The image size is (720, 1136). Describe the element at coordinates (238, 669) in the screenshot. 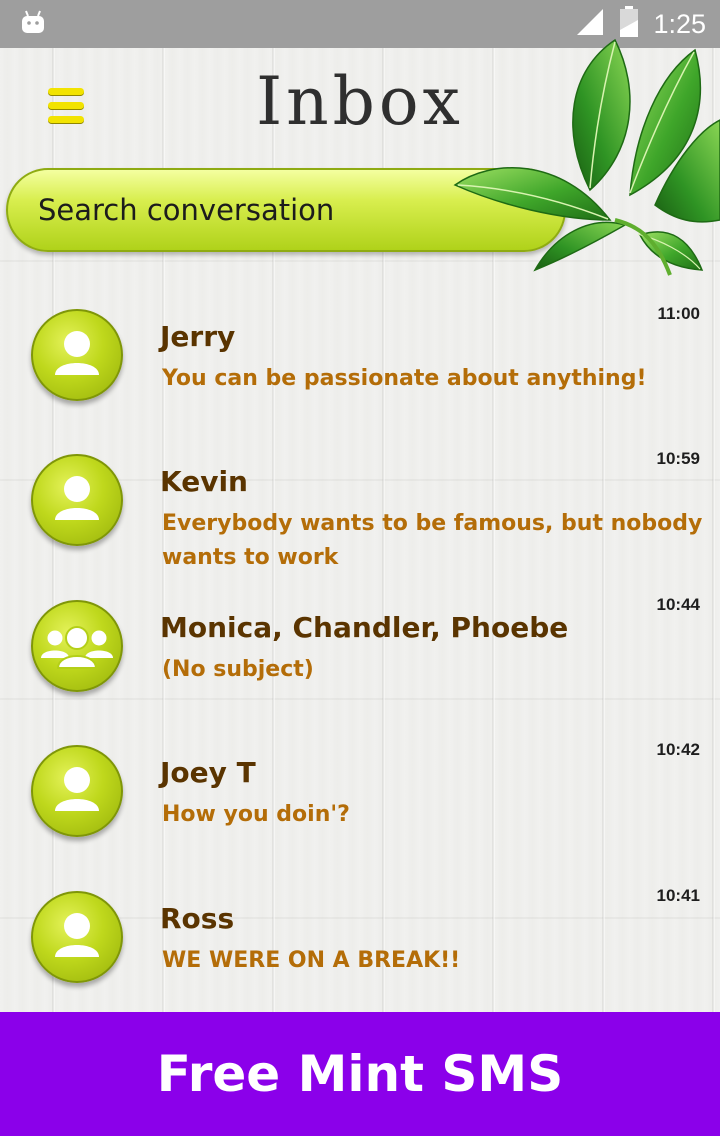

I see `message-preview: (No subject)` at that location.